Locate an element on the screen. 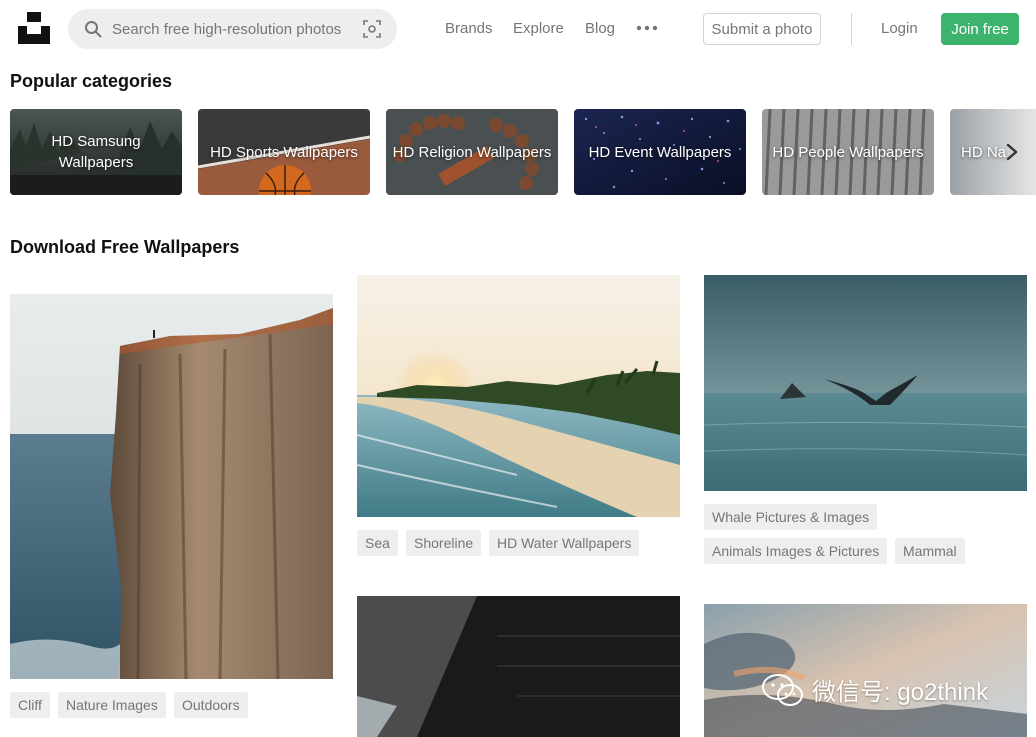 The height and width of the screenshot is (737, 1036). category-card-religion: HD Religion Wallpapers is located at coordinates (472, 152).